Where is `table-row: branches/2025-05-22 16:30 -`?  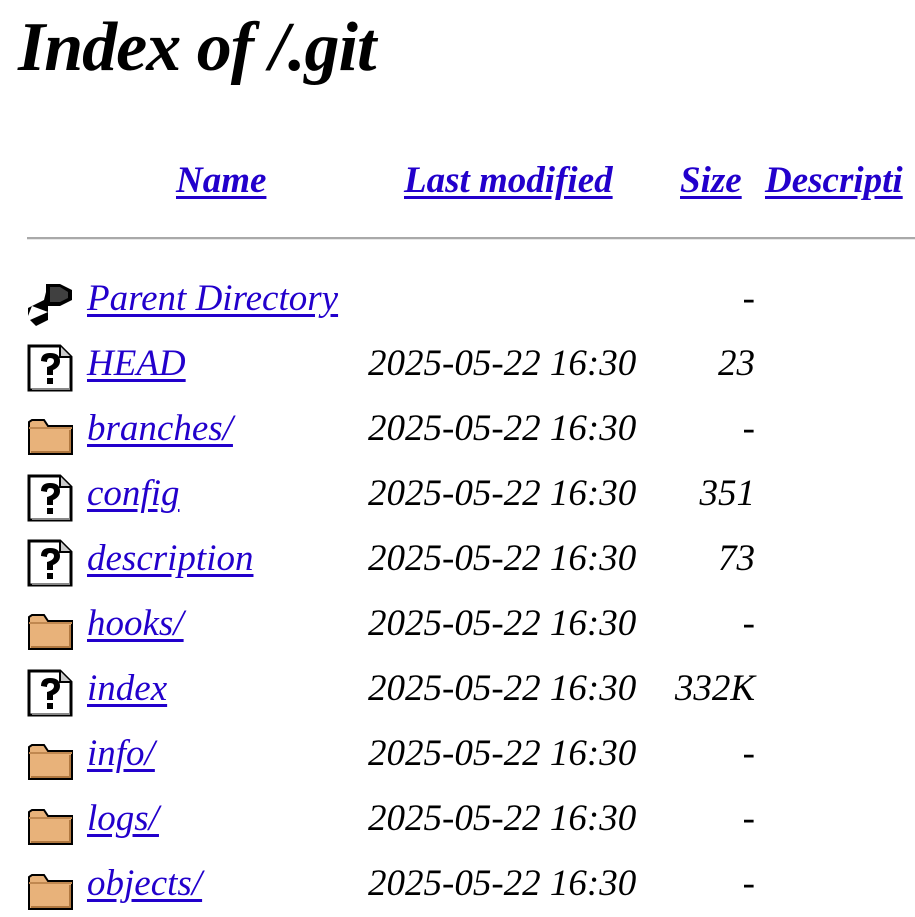
table-row: branches/2025-05-22 16:30 - is located at coordinates (457, 431).